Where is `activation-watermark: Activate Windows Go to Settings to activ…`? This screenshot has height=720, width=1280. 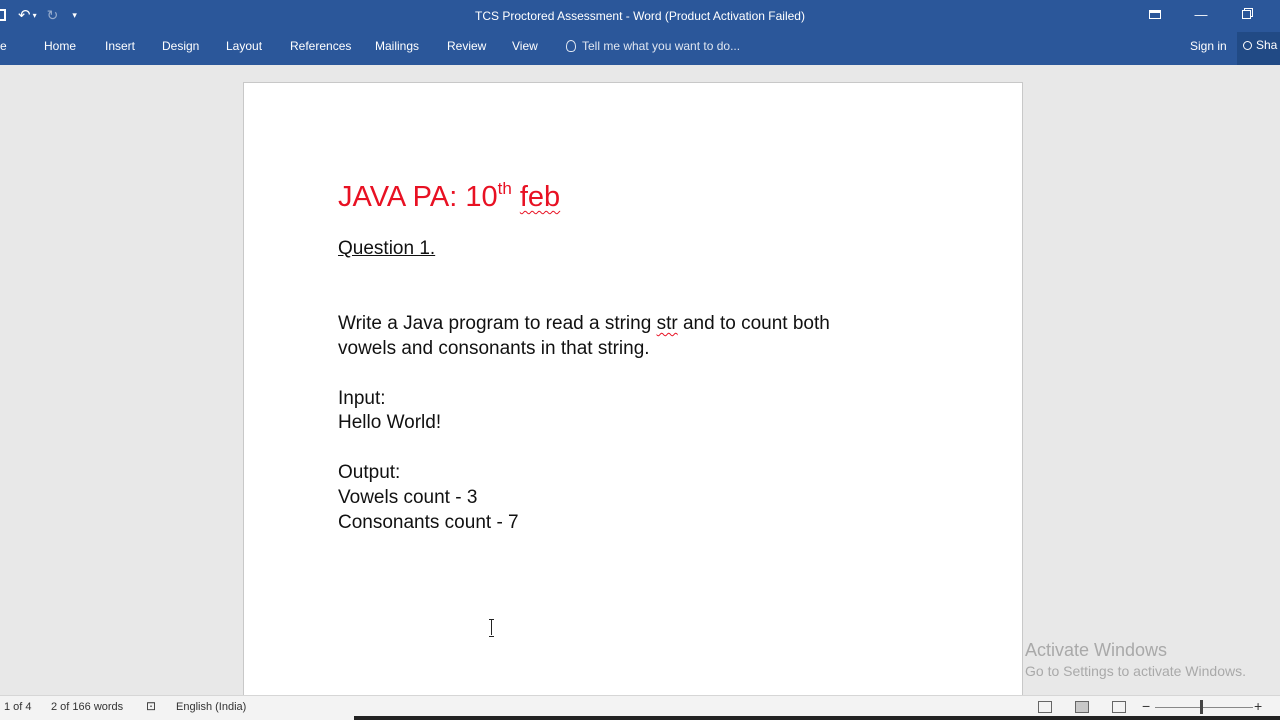 activation-watermark: Activate Windows Go to Settings to activ… is located at coordinates (1135, 659).